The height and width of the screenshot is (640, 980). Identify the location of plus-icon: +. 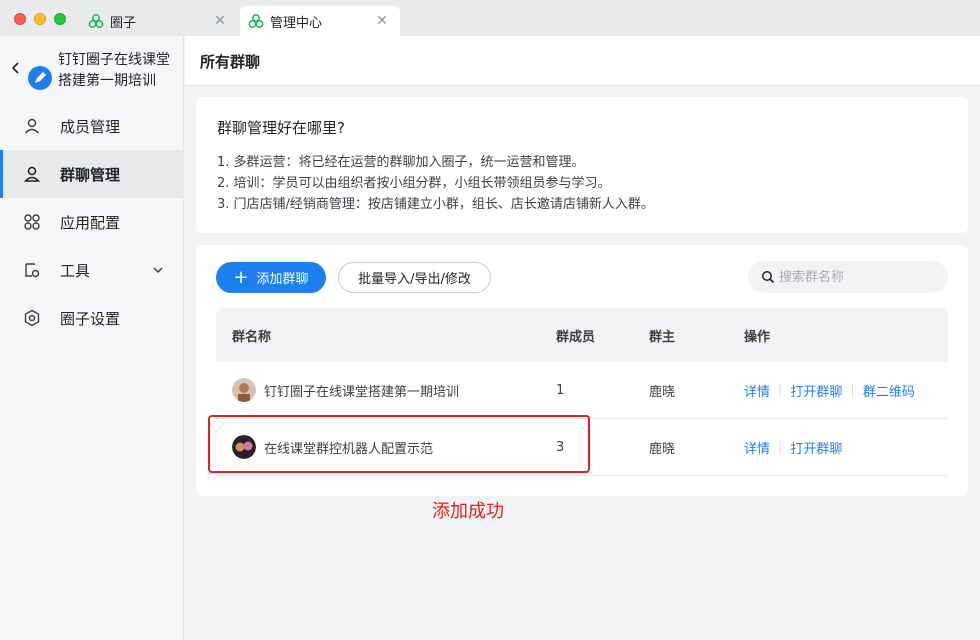
(241, 277).